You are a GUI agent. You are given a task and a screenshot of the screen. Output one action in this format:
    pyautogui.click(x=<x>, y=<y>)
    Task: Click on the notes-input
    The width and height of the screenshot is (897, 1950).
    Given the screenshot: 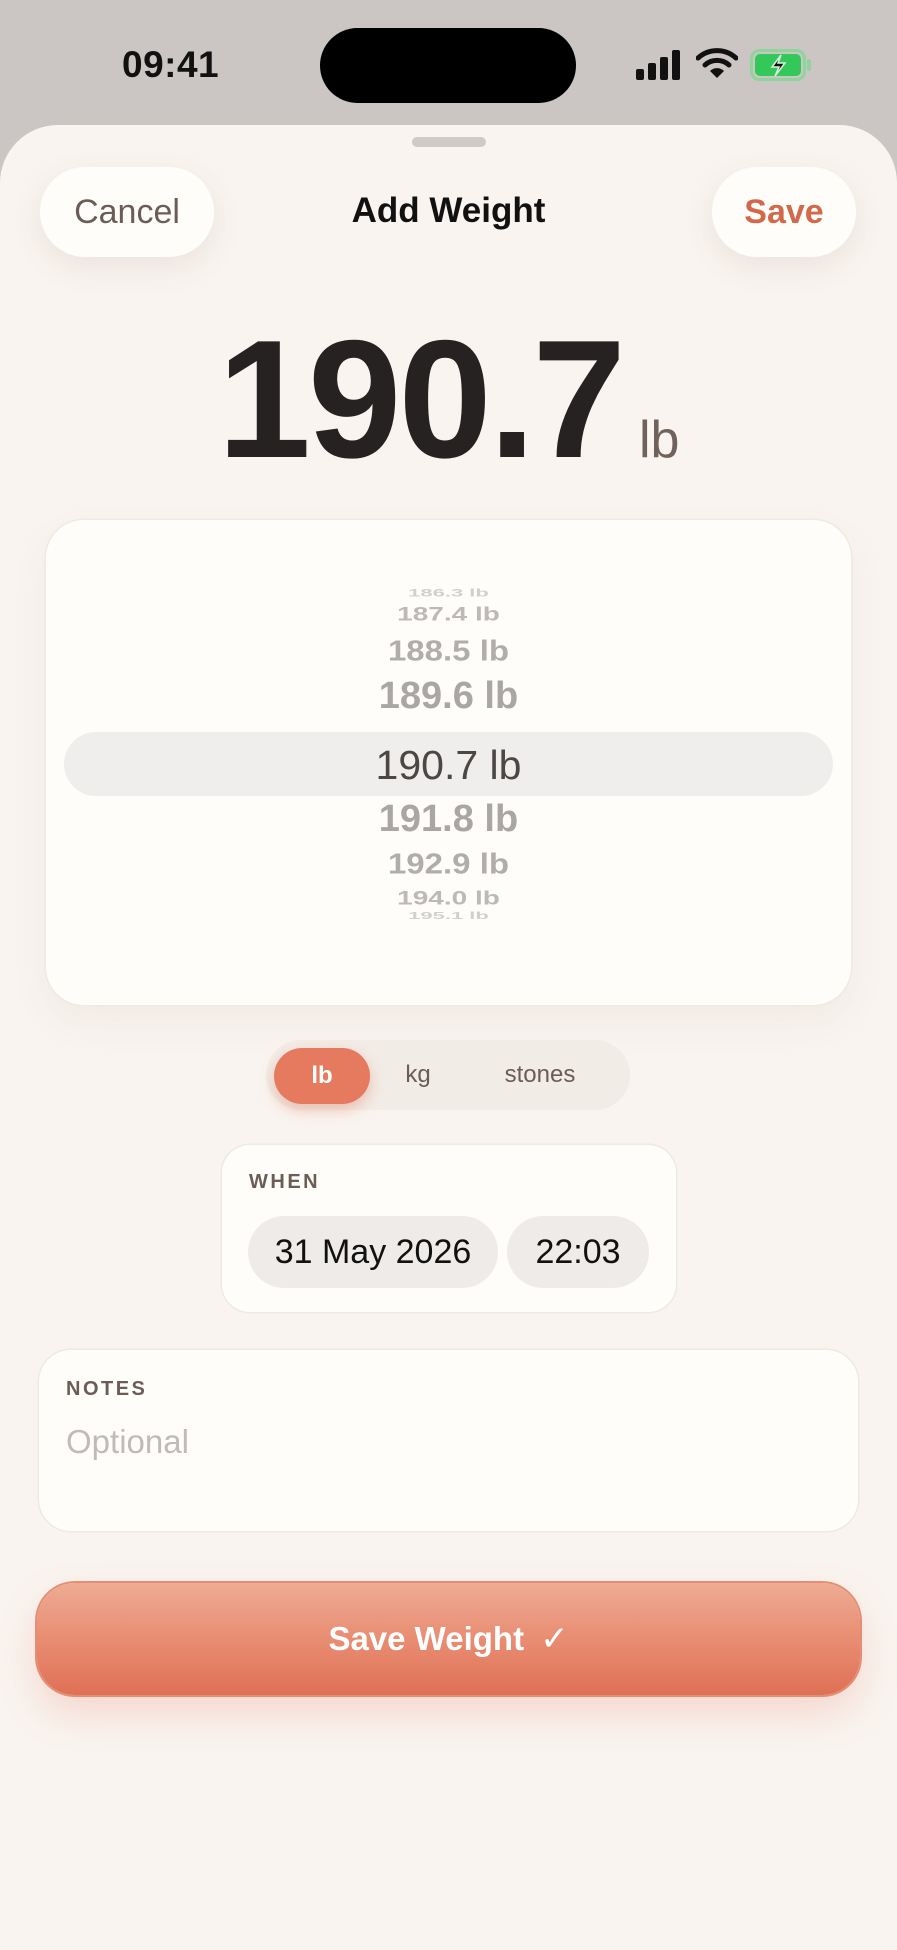 What is the action you would take?
    pyautogui.click(x=446, y=1442)
    